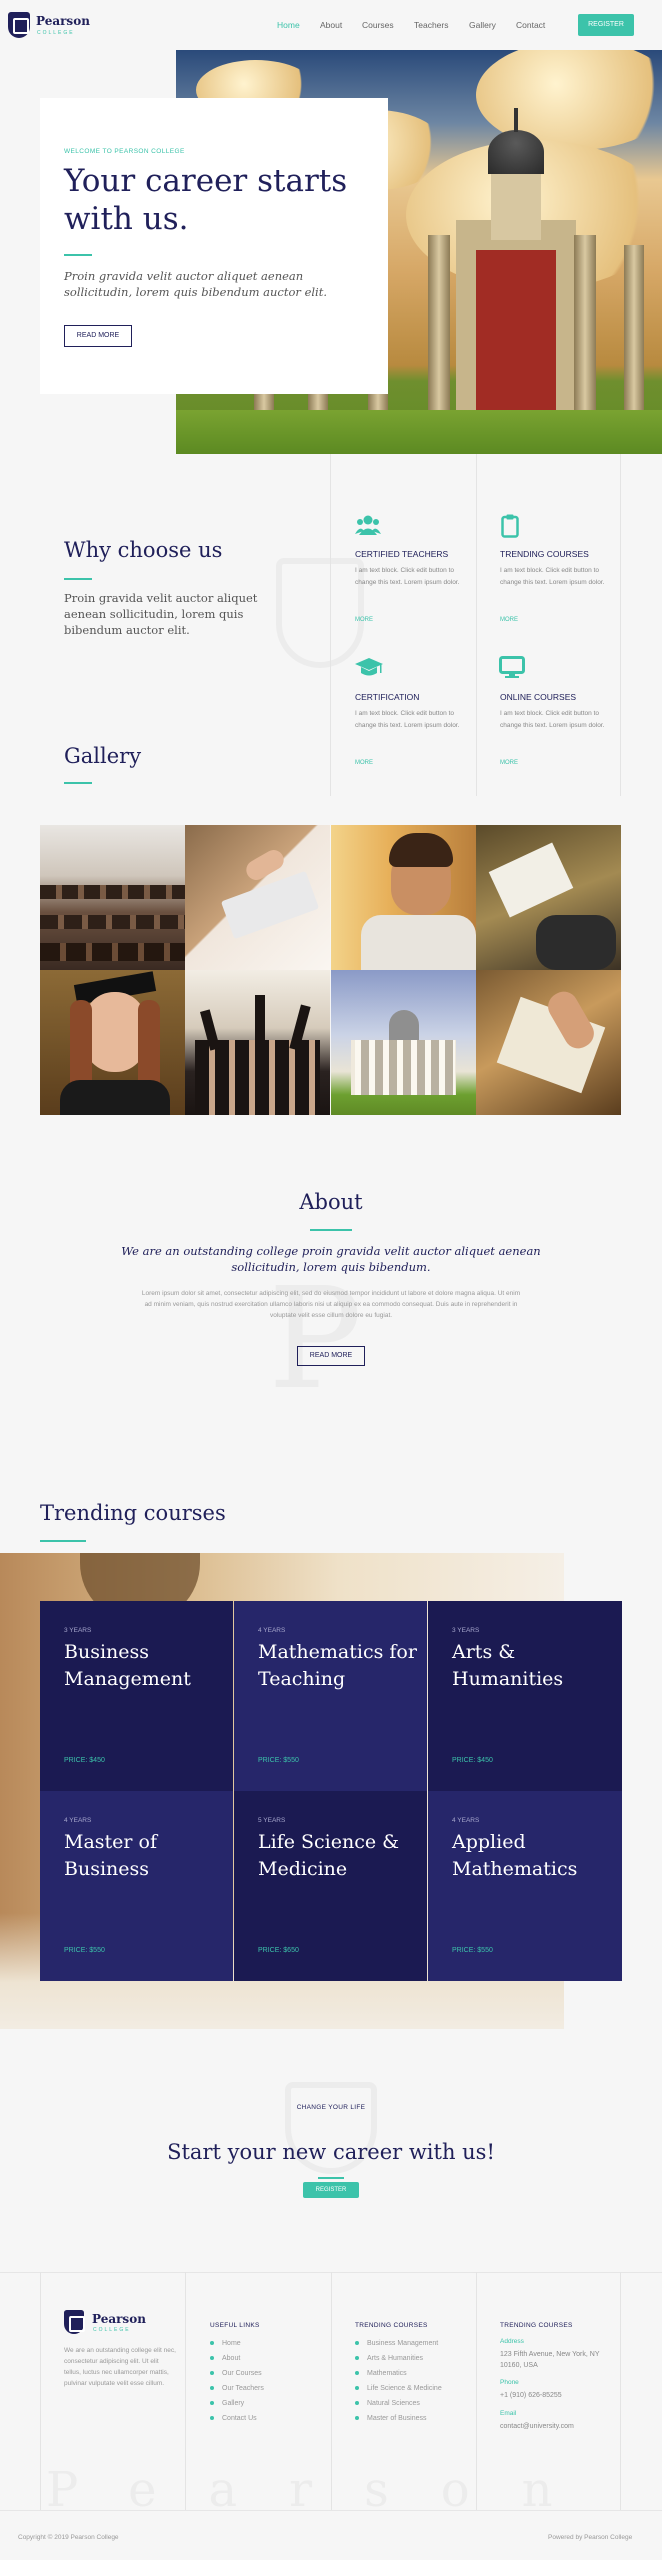 The image size is (662, 2560). Describe the element at coordinates (331, 2152) in the screenshot. I see `cta-title: Start your new career with us!` at that location.